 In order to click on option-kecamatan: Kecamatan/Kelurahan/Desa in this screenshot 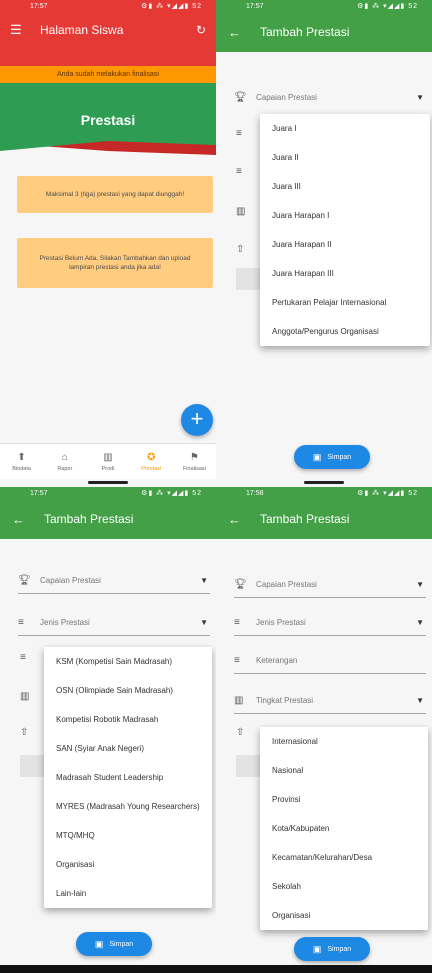, I will do `click(344, 857)`.